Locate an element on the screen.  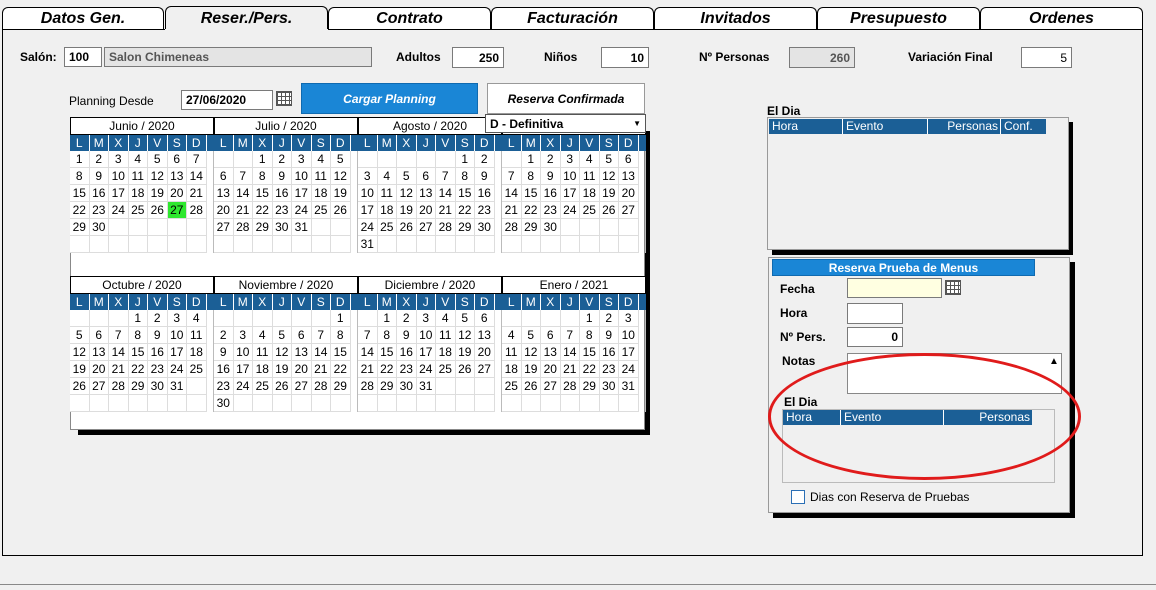
day-cell: 17 is located at coordinates (570, 193).